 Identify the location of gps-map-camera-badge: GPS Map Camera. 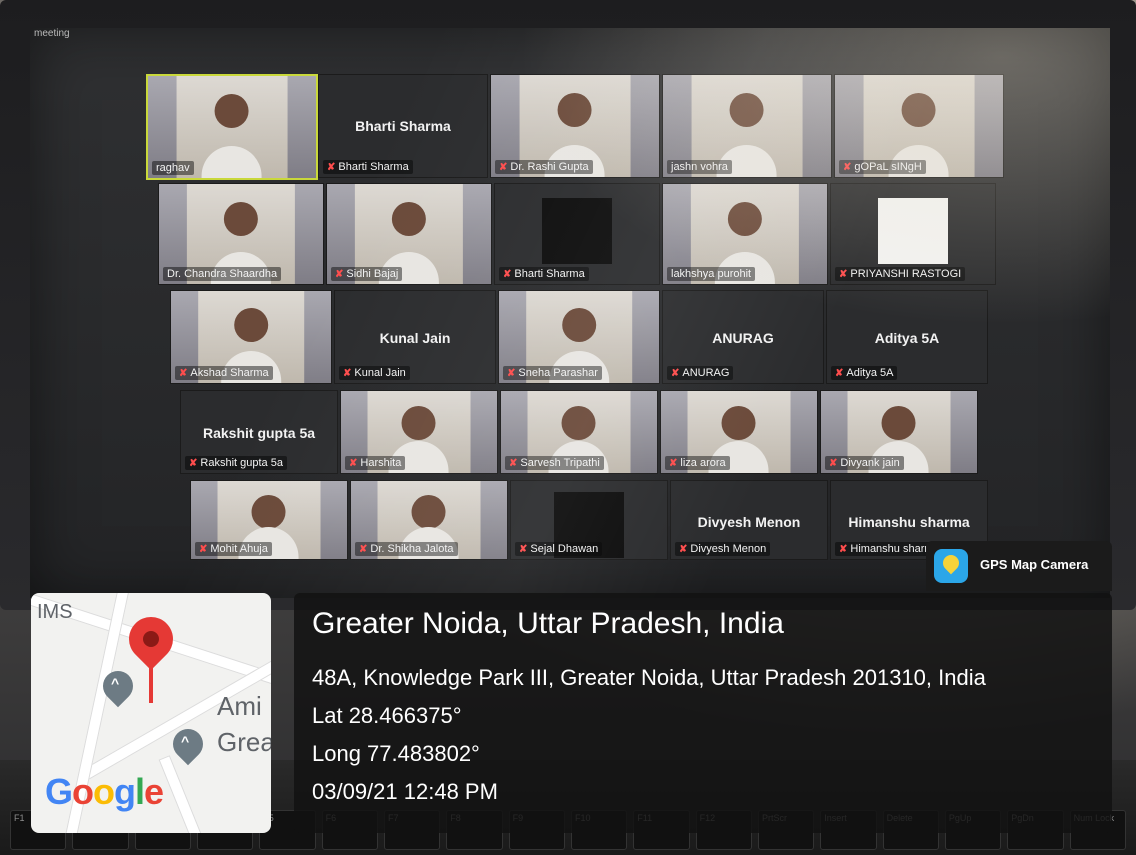
(1019, 566).